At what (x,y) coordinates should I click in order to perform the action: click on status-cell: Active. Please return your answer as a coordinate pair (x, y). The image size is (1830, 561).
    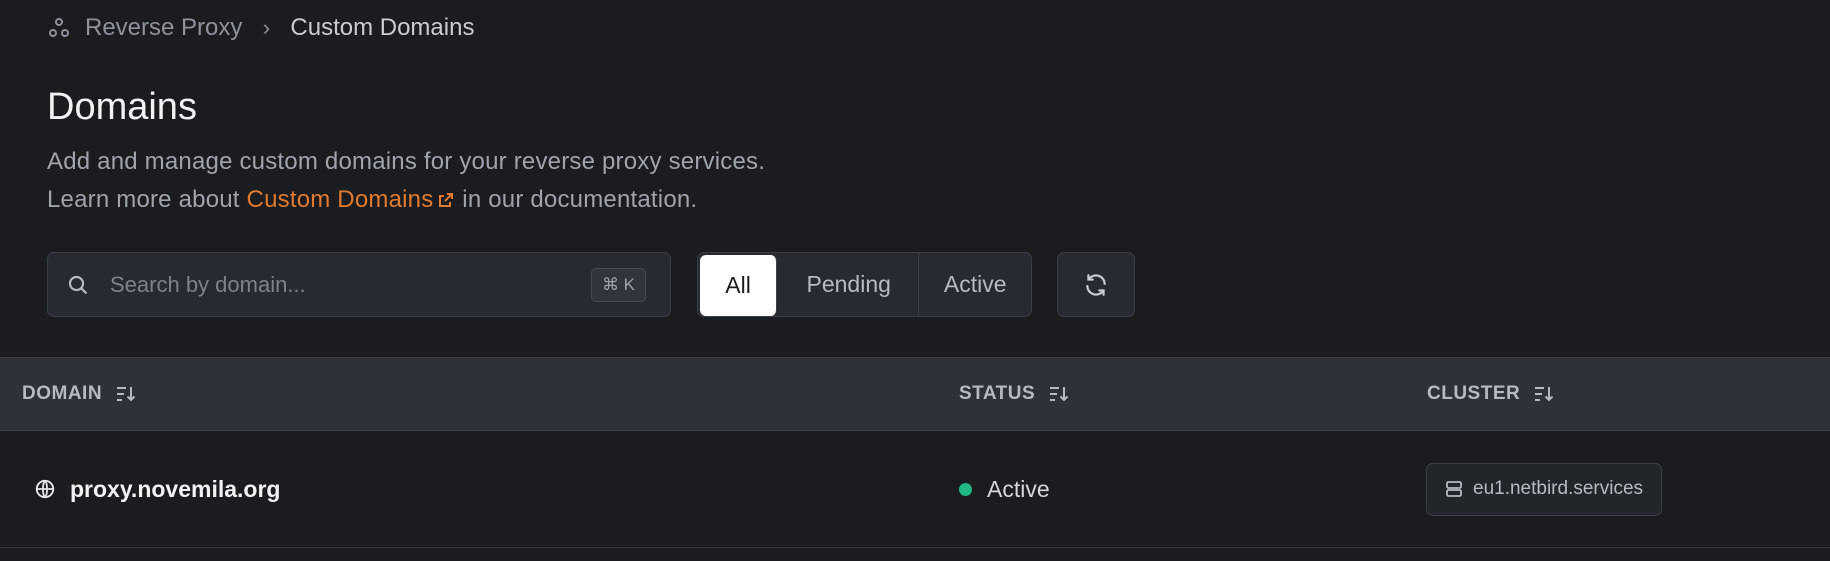
    Looking at the image, I should click on (1004, 489).